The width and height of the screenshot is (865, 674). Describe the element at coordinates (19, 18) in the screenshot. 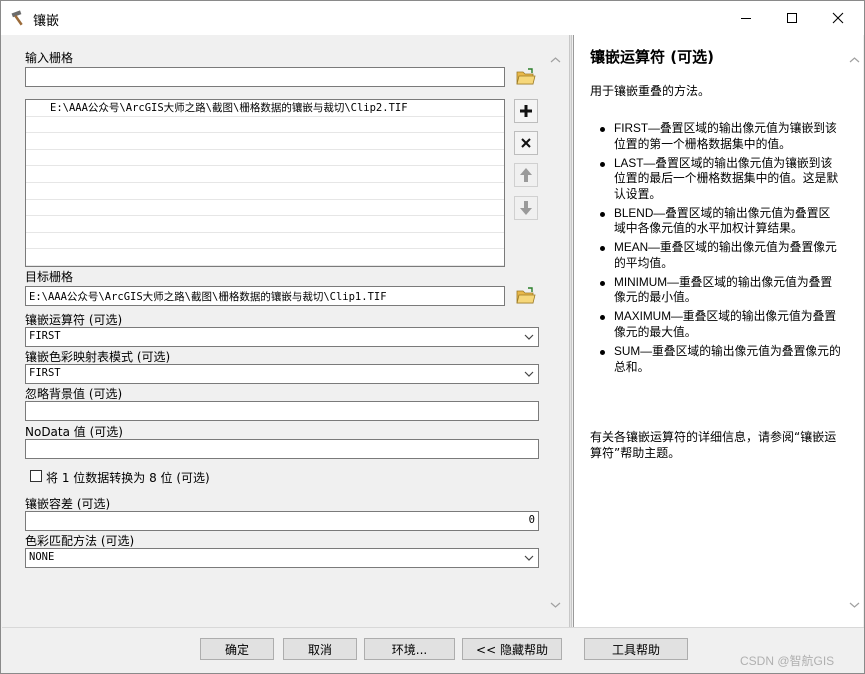

I see `hammer-icon` at that location.